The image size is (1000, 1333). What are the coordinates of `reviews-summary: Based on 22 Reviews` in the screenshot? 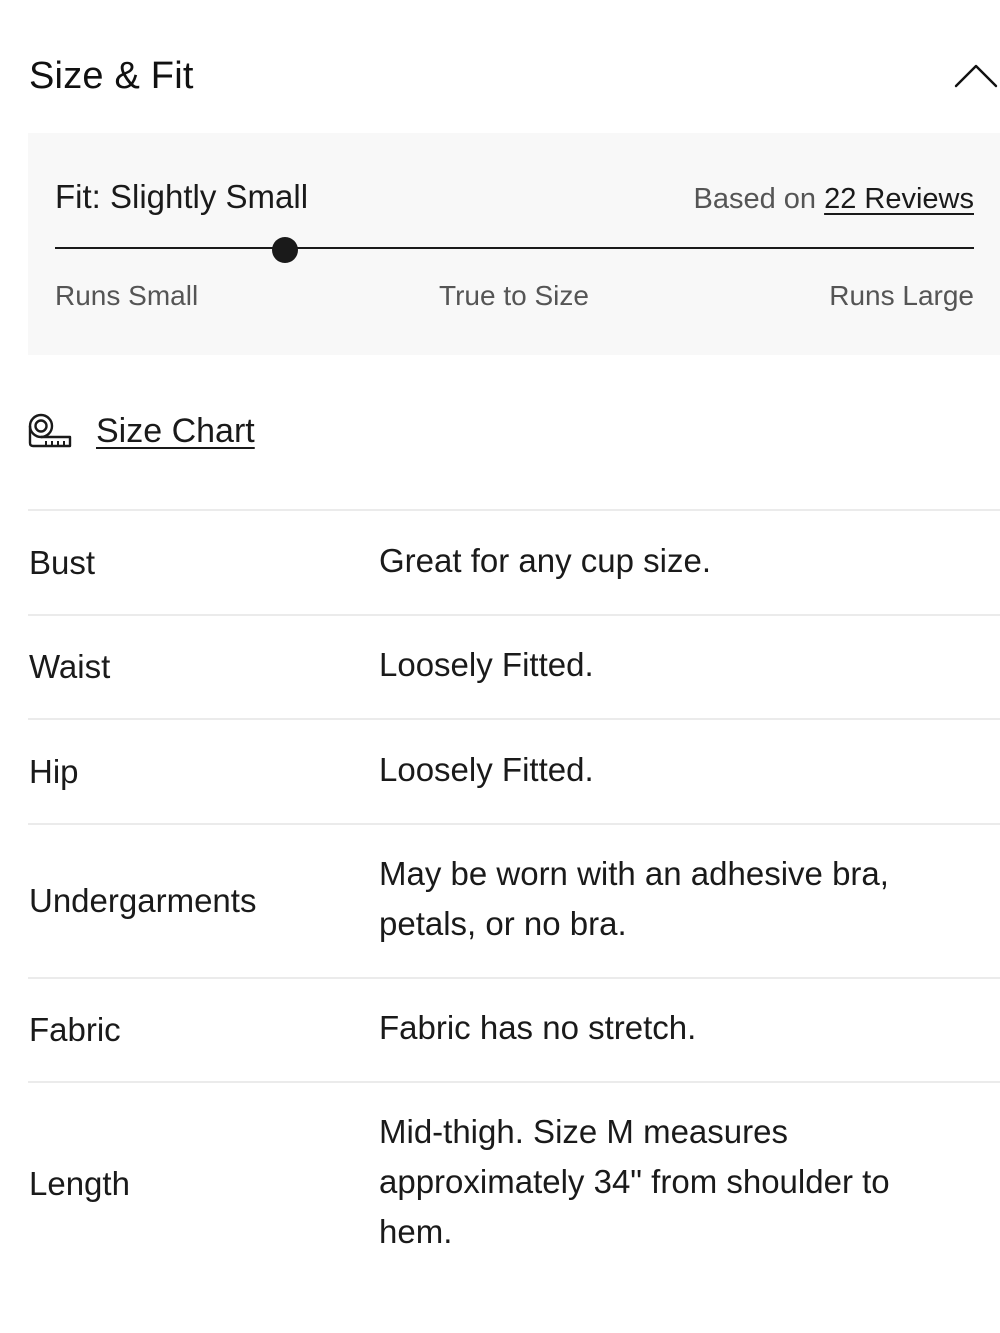 It's located at (833, 199).